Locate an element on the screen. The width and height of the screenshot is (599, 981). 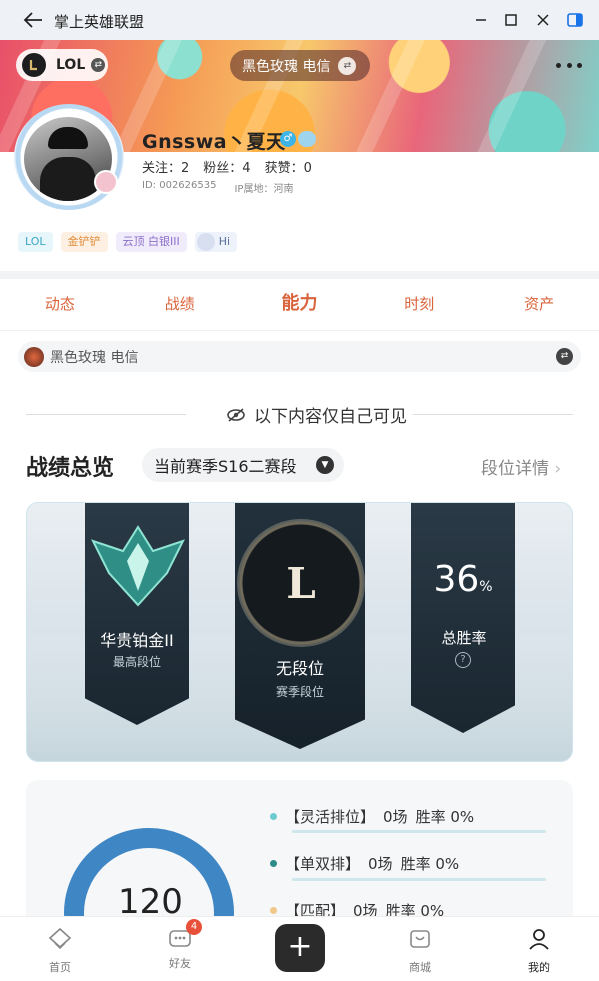
chevron-down-icon: ▼ is located at coordinates (325, 465).